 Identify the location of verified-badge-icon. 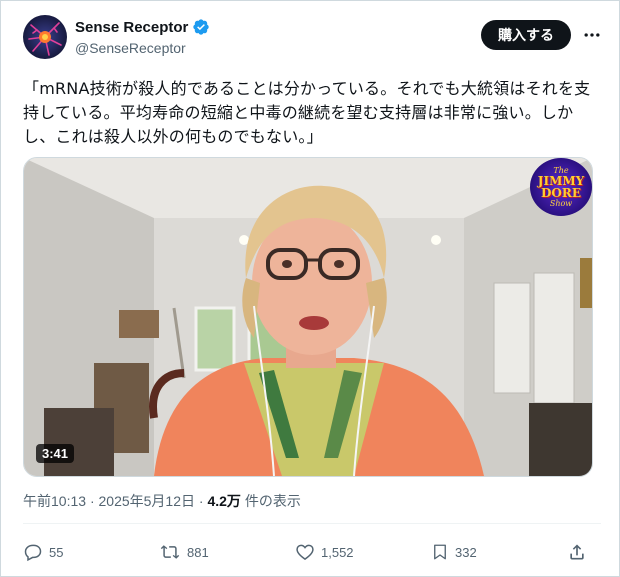
(201, 27).